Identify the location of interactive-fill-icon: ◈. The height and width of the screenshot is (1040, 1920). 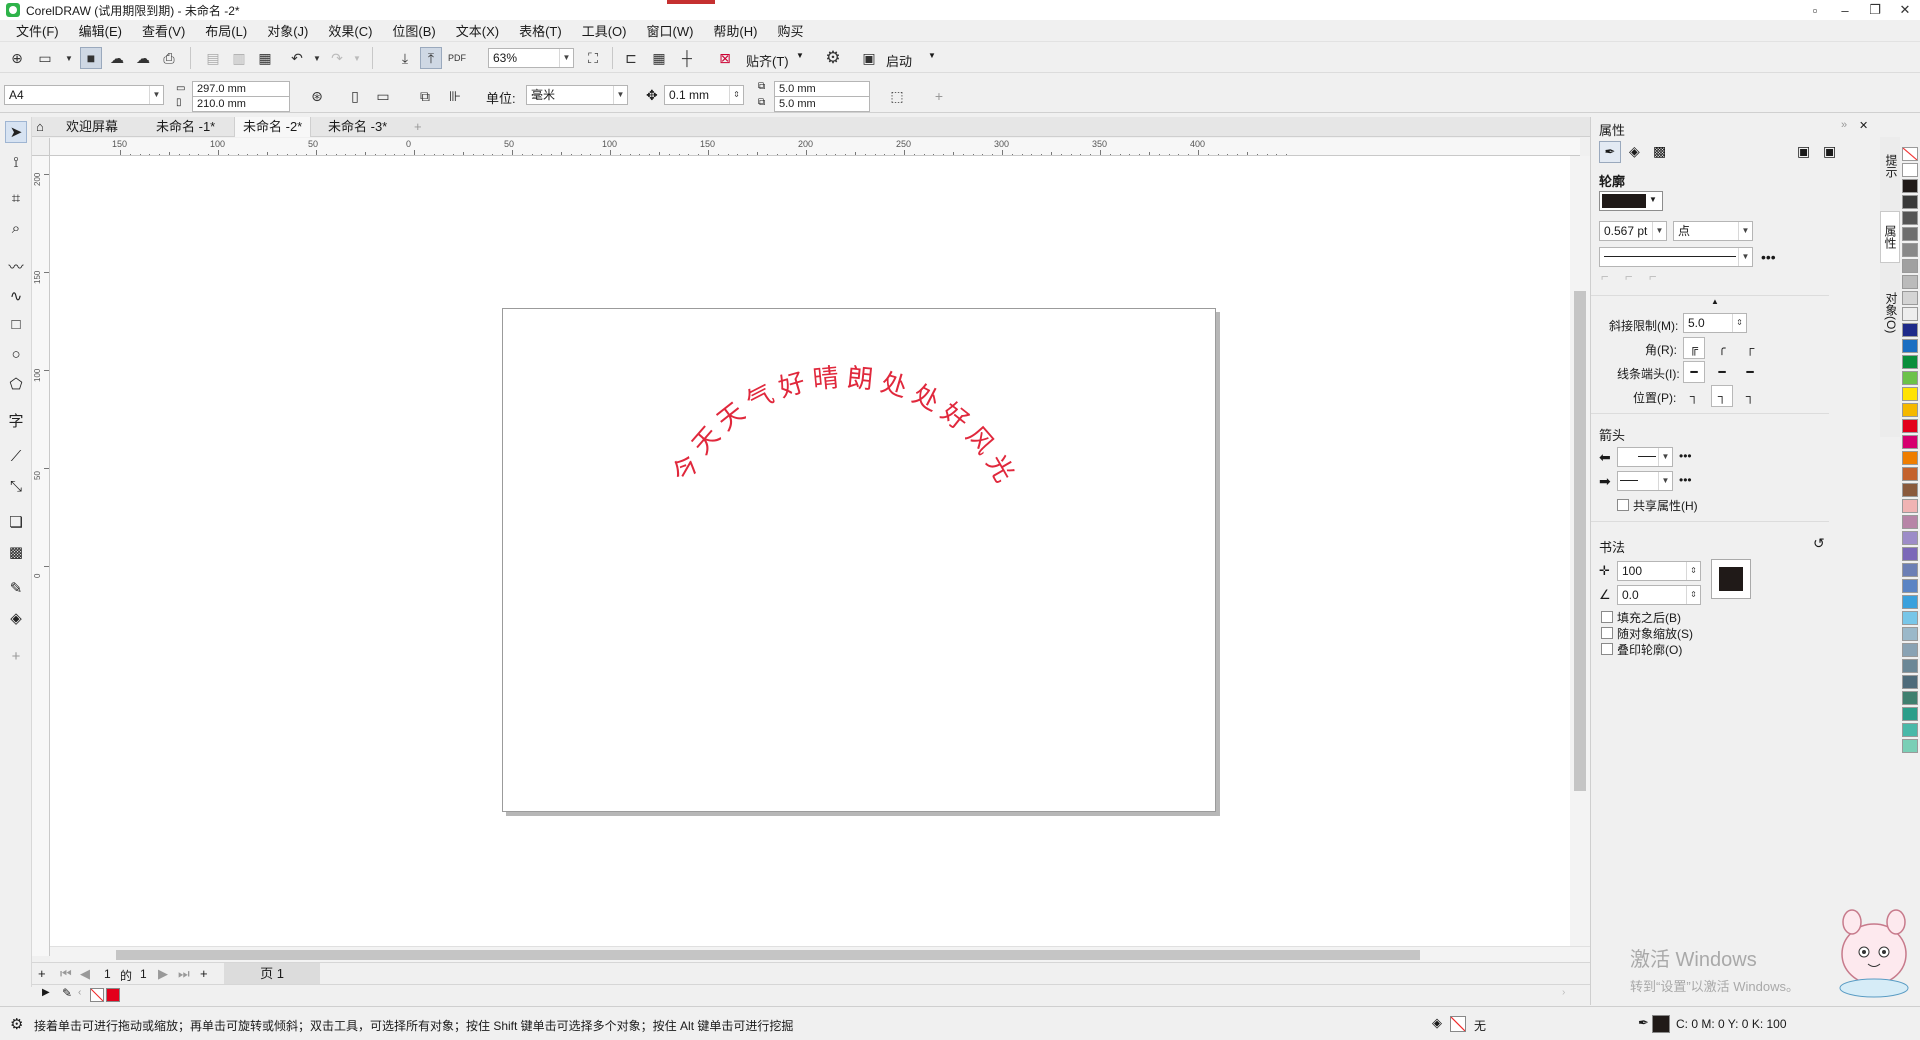
(16, 618).